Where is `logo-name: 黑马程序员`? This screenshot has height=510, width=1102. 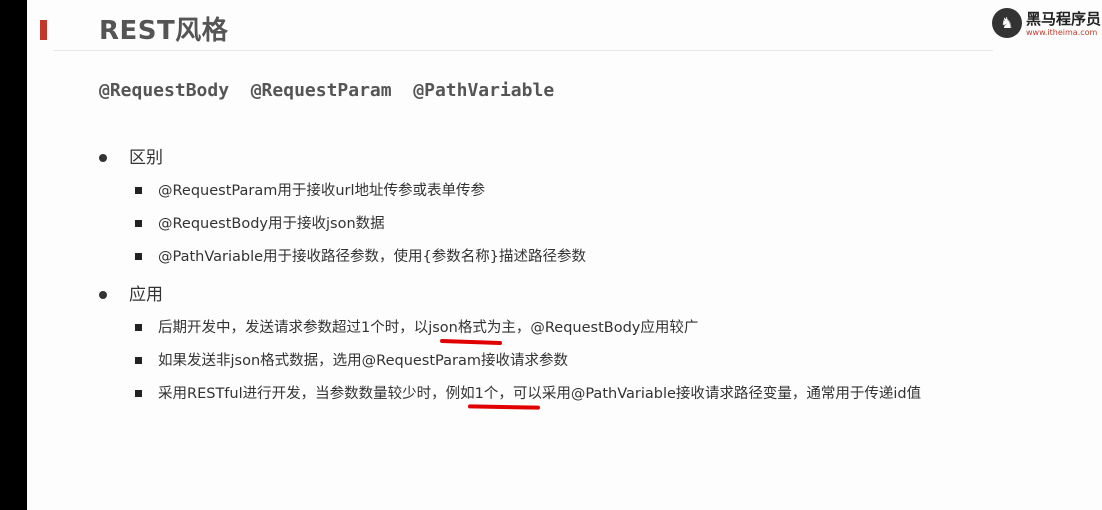 logo-name: 黑马程序员 is located at coordinates (1064, 19).